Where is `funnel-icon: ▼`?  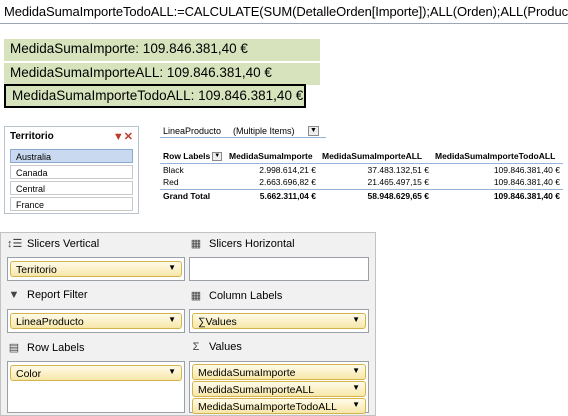 funnel-icon: ▼ is located at coordinates (14, 295).